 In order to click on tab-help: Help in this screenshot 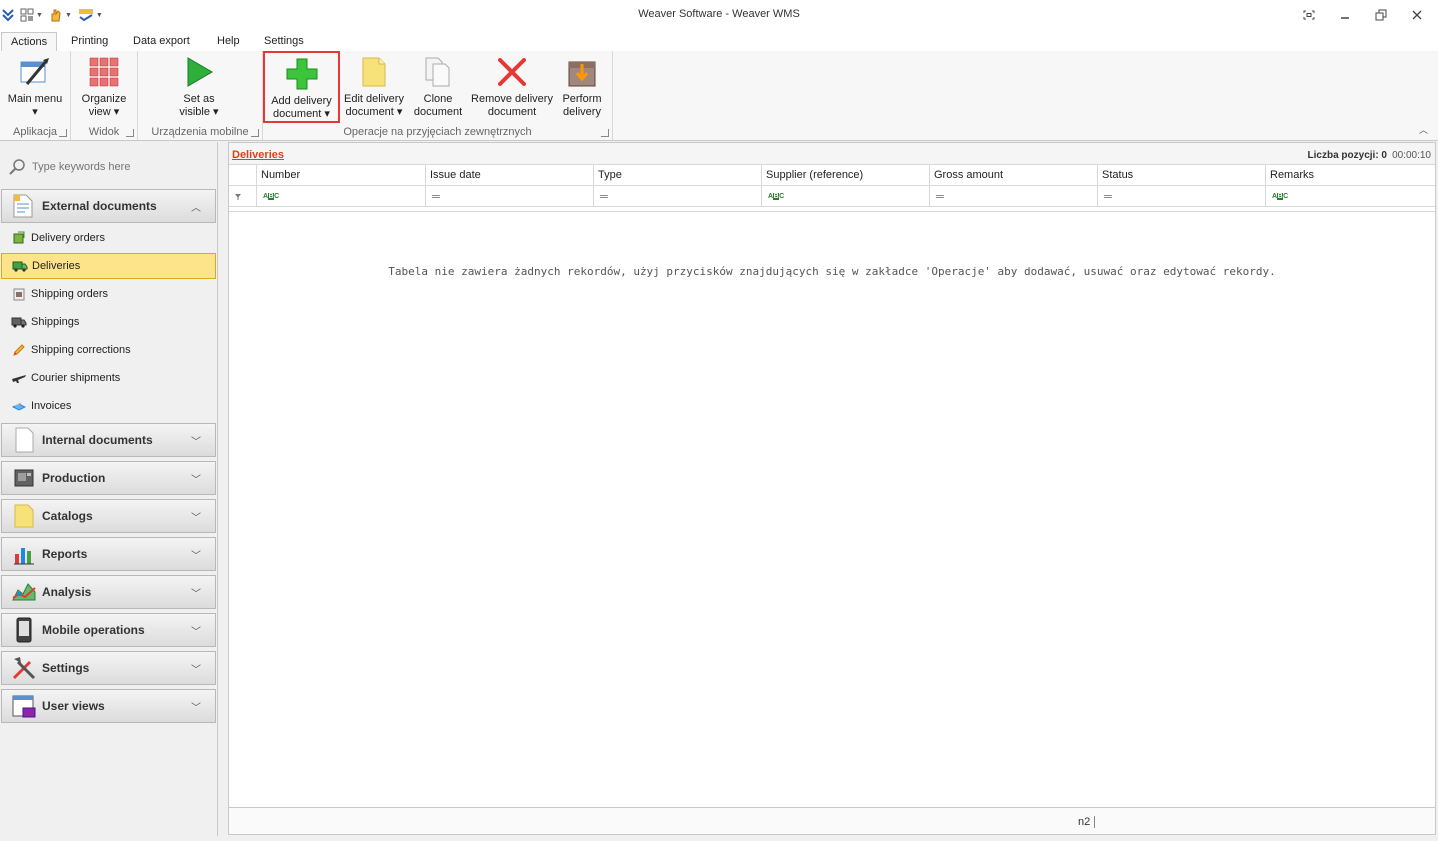, I will do `click(228, 42)`.